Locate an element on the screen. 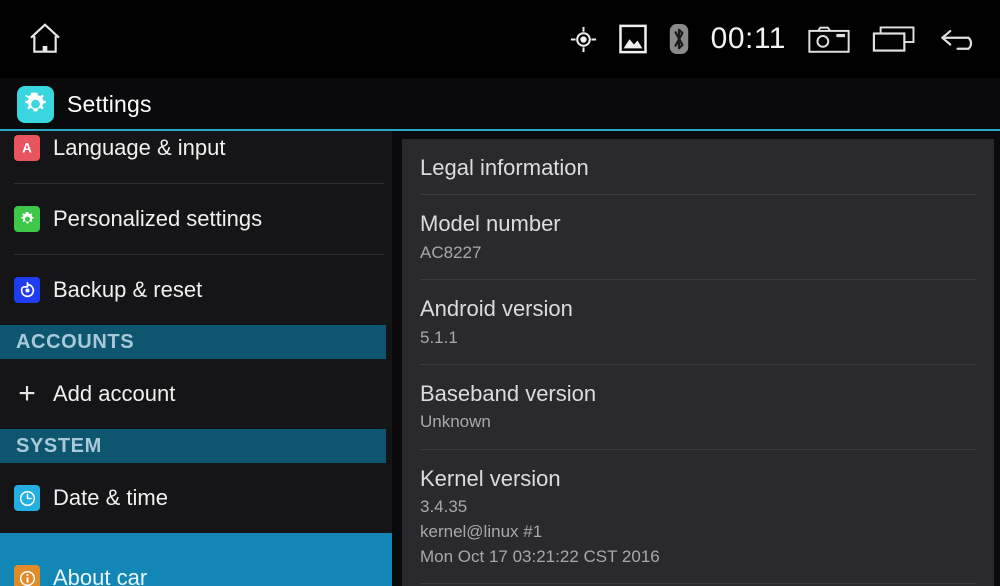 Image resolution: width=1000 pixels, height=586 pixels. clock-icon is located at coordinates (27, 498).